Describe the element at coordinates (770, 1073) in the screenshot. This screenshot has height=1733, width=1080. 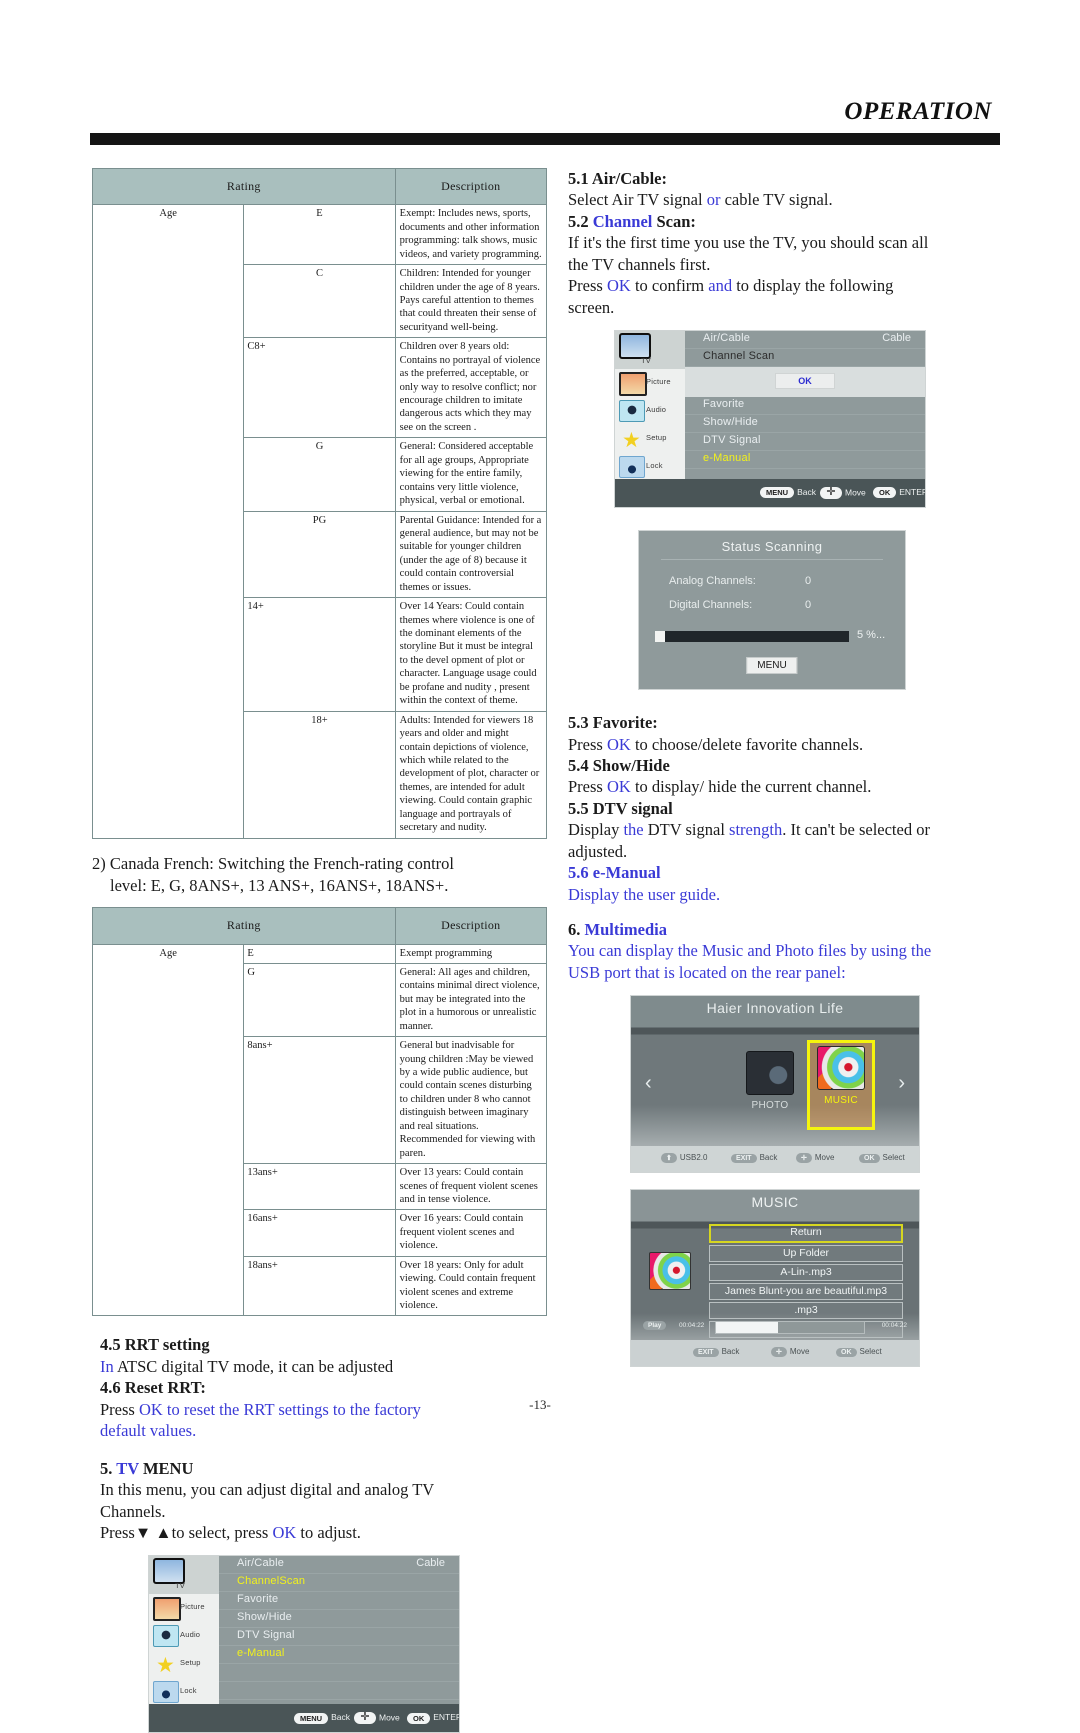
I see `camera-icon` at that location.